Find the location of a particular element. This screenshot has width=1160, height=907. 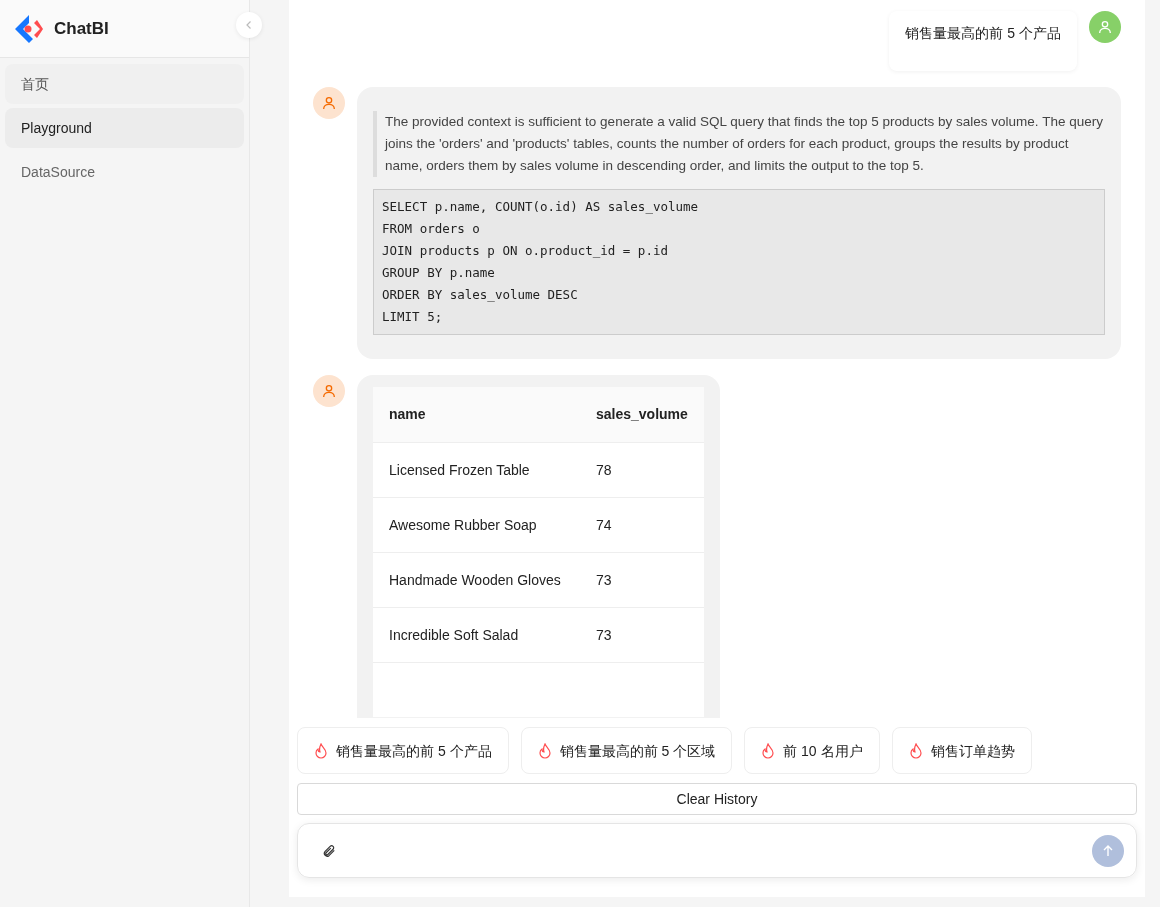

sql-code: SELECT p.name, COUNT(o.id) AS sales_volume FROM orders o JOIN products p ON o.product_id = p.id GROUP BY p.name ORDER BY sales_volume DESC LIMIT 5; is located at coordinates (739, 262).